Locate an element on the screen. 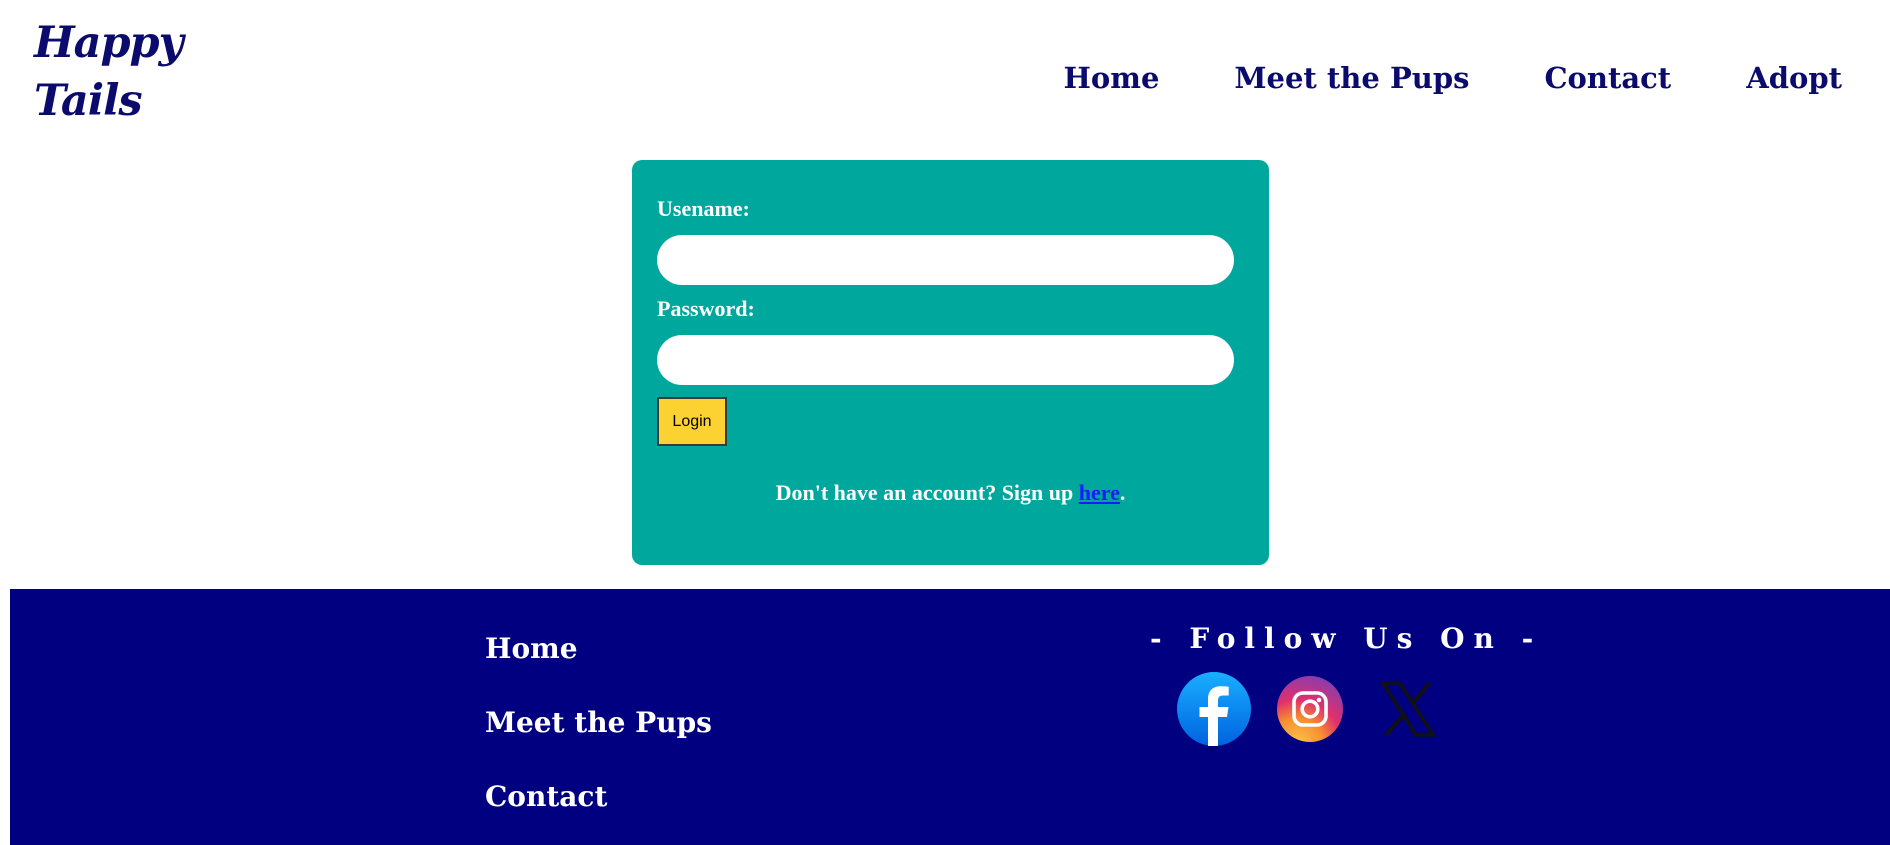 The height and width of the screenshot is (845, 1890). footer-link-contact: Contact is located at coordinates (598, 797).